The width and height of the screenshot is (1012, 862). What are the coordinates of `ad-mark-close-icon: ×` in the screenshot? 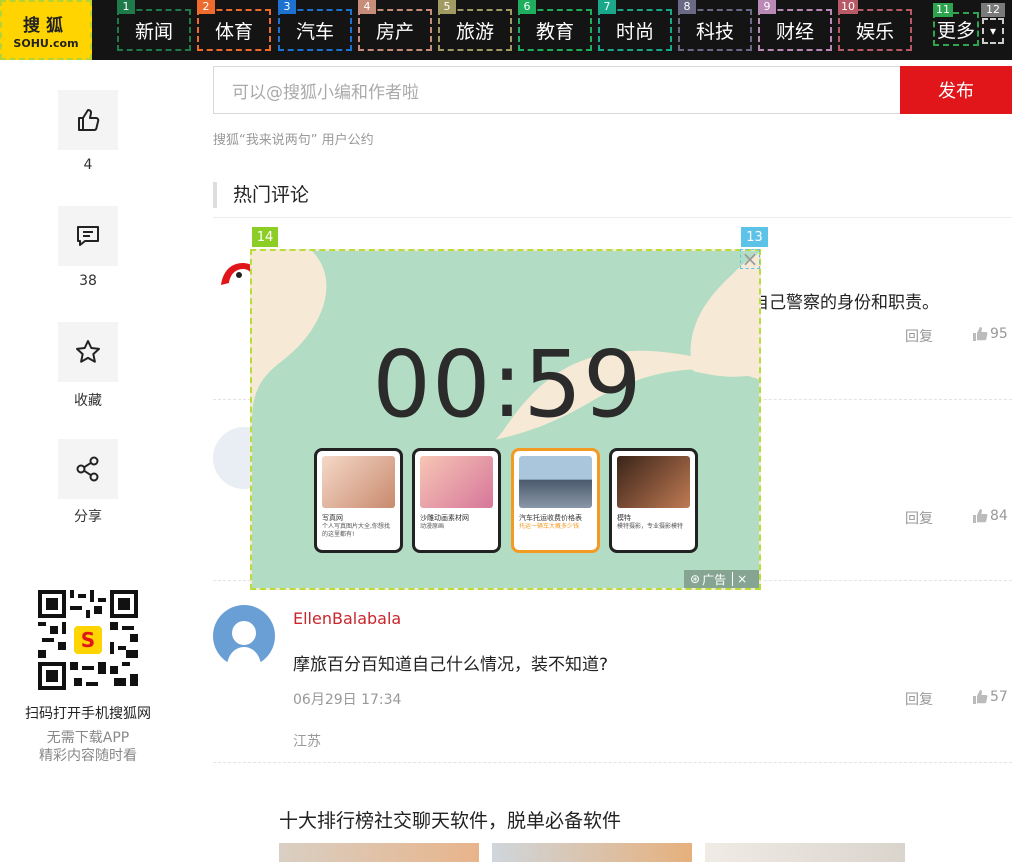 It's located at (739, 579).